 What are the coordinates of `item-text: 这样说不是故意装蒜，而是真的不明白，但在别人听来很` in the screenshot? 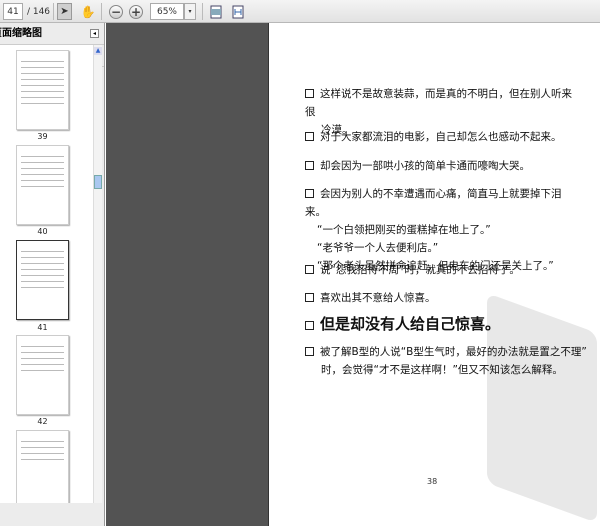 It's located at (438, 103).